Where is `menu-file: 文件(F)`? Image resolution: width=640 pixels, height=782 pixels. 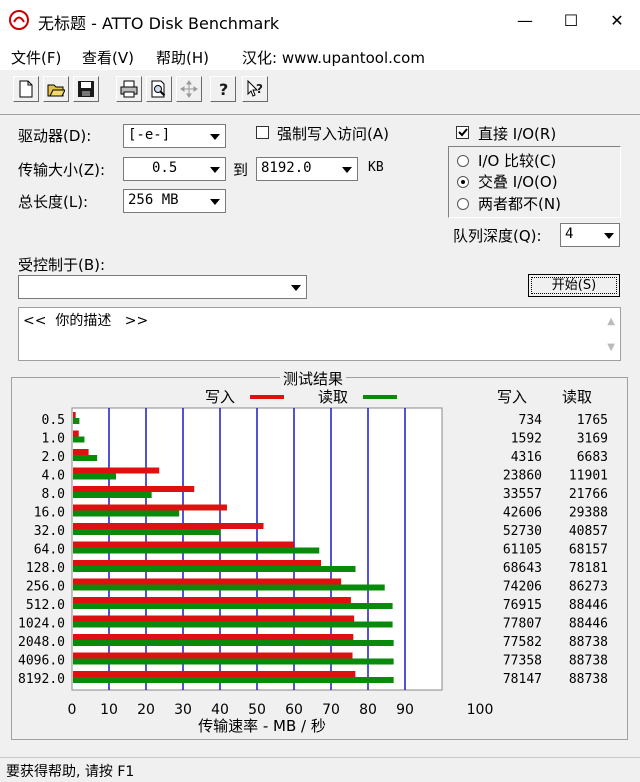 menu-file: 文件(F) is located at coordinates (36, 57).